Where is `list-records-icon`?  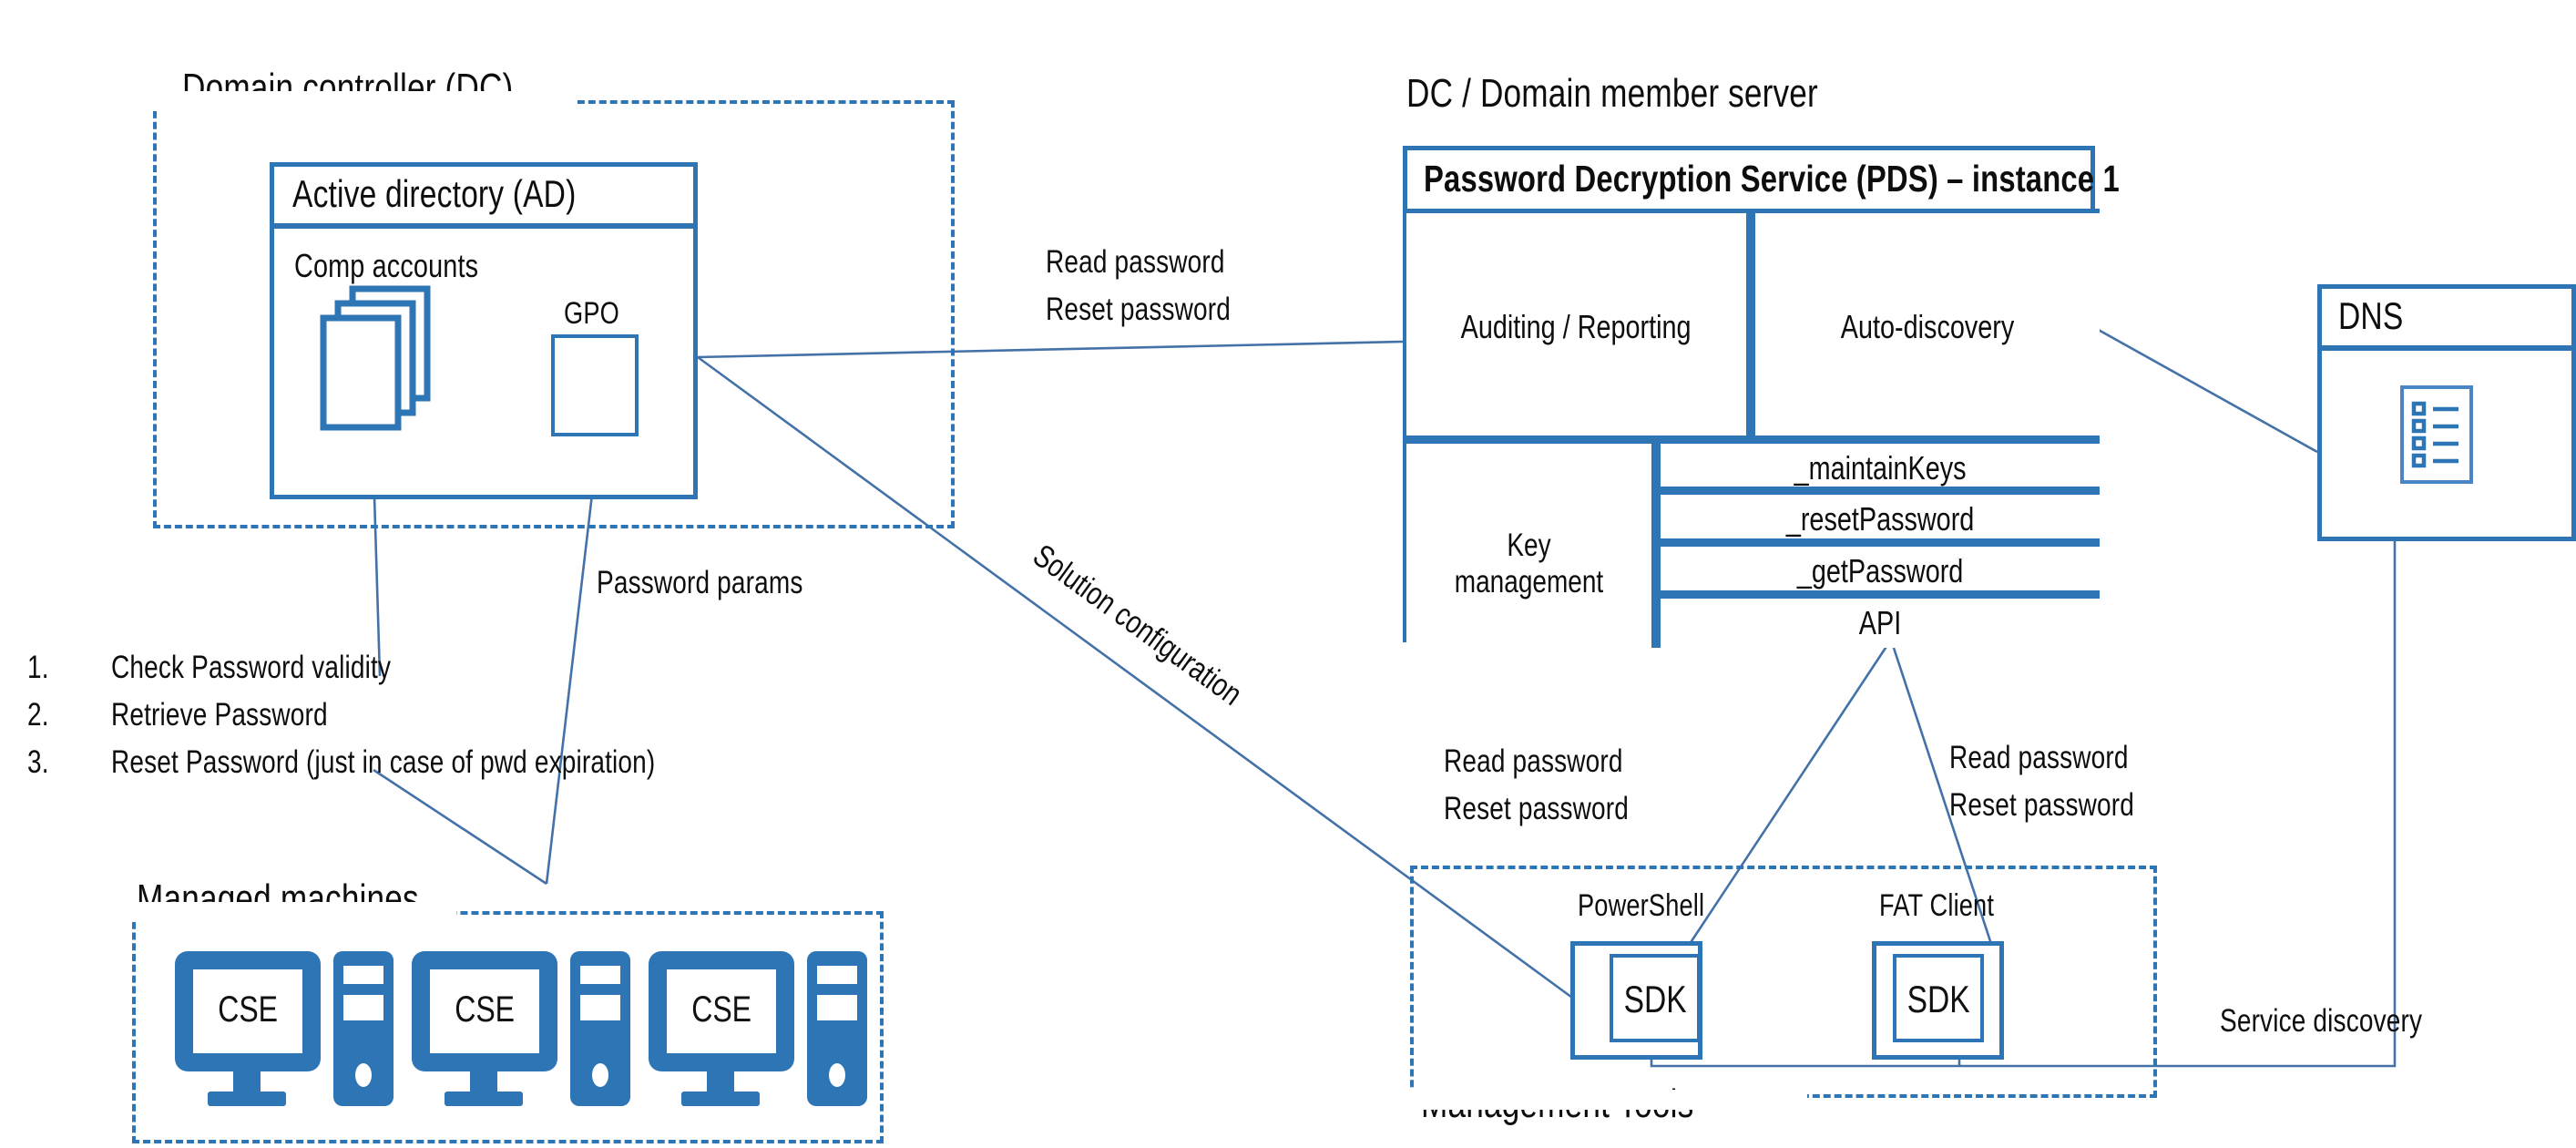 list-records-icon is located at coordinates (2436, 435).